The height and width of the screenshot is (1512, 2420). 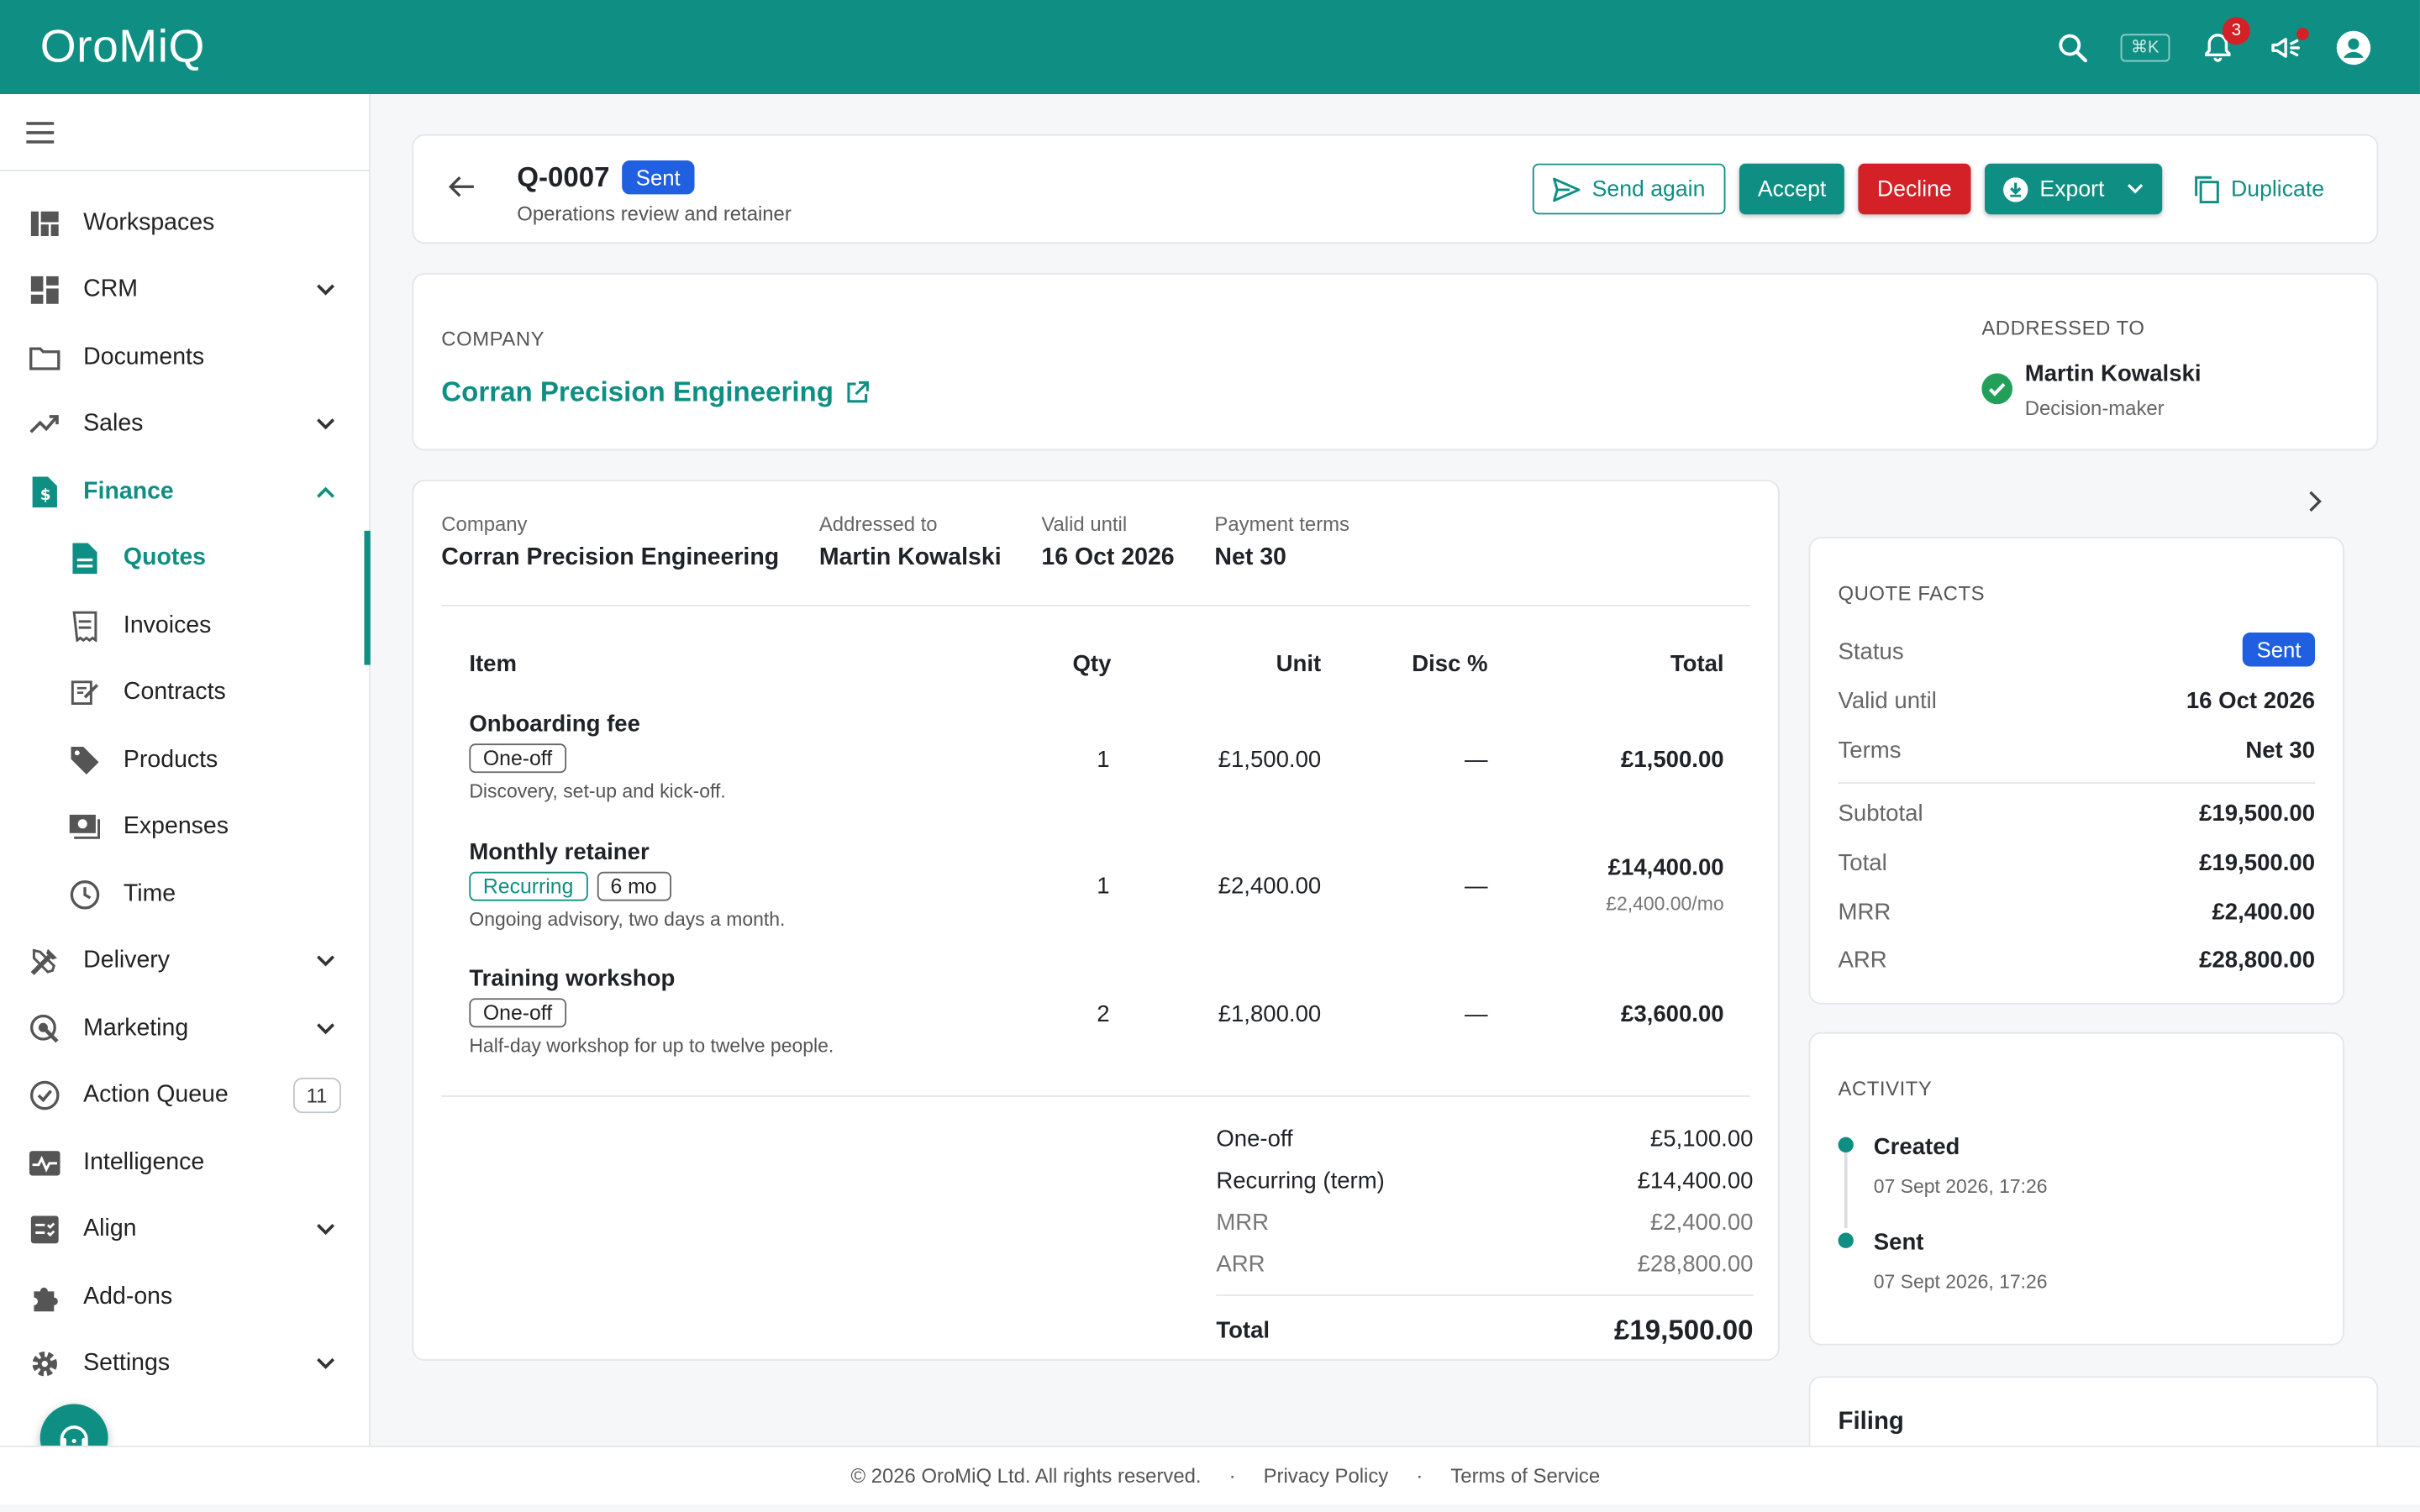 I want to click on sidebar-item-products: Products, so click(x=184, y=760).